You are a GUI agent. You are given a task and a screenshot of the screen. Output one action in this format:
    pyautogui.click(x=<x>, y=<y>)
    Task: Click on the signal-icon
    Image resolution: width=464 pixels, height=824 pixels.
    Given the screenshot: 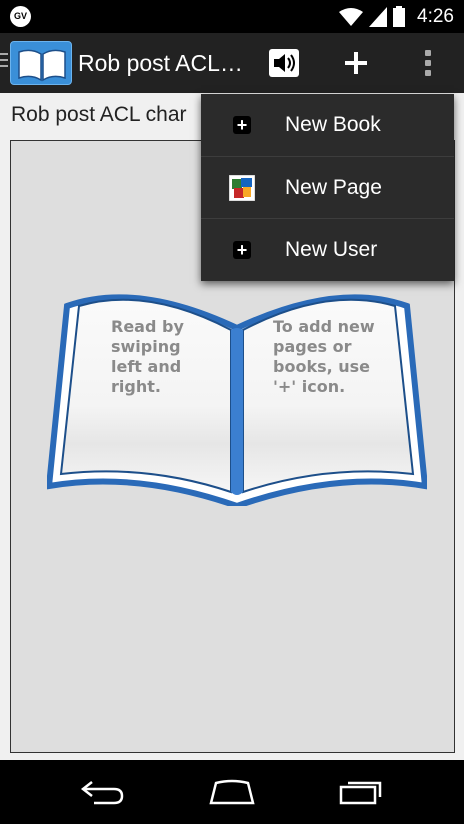 What is the action you would take?
    pyautogui.click(x=378, y=16)
    